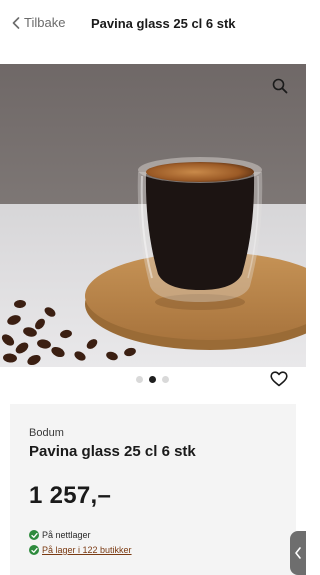 The height and width of the screenshot is (575, 320). I want to click on price: 1 257,–, so click(70, 495).